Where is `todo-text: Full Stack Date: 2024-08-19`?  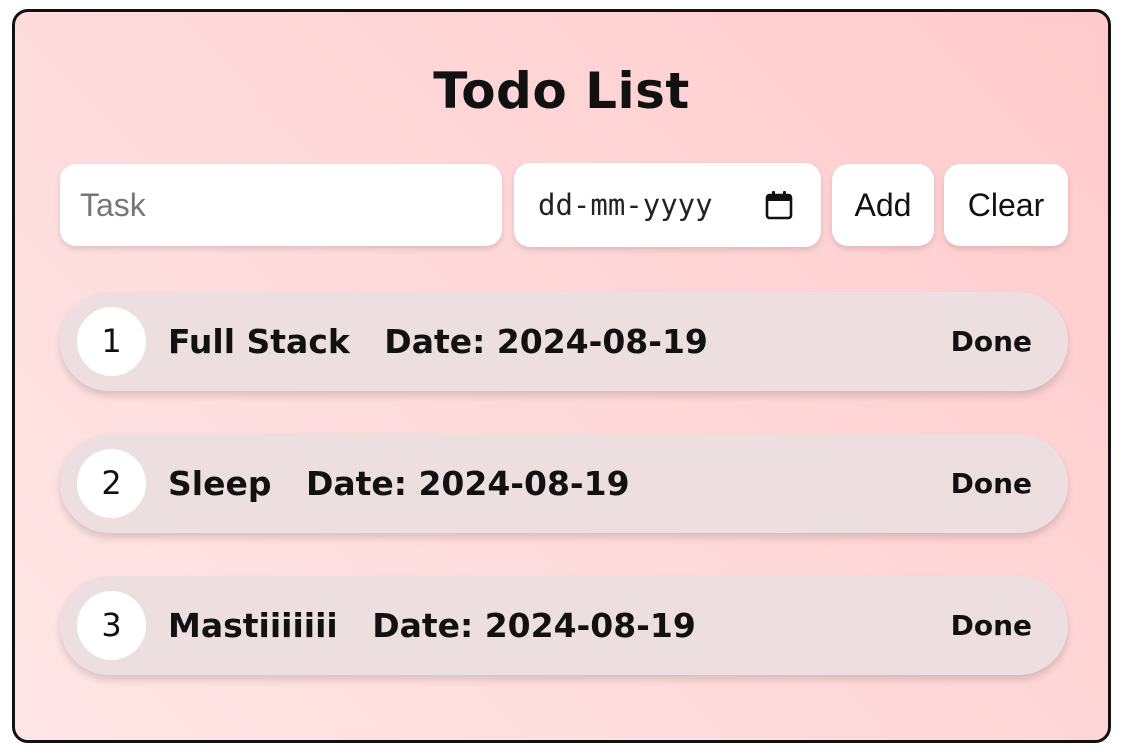 todo-text: Full Stack Date: 2024-08-19 is located at coordinates (438, 341).